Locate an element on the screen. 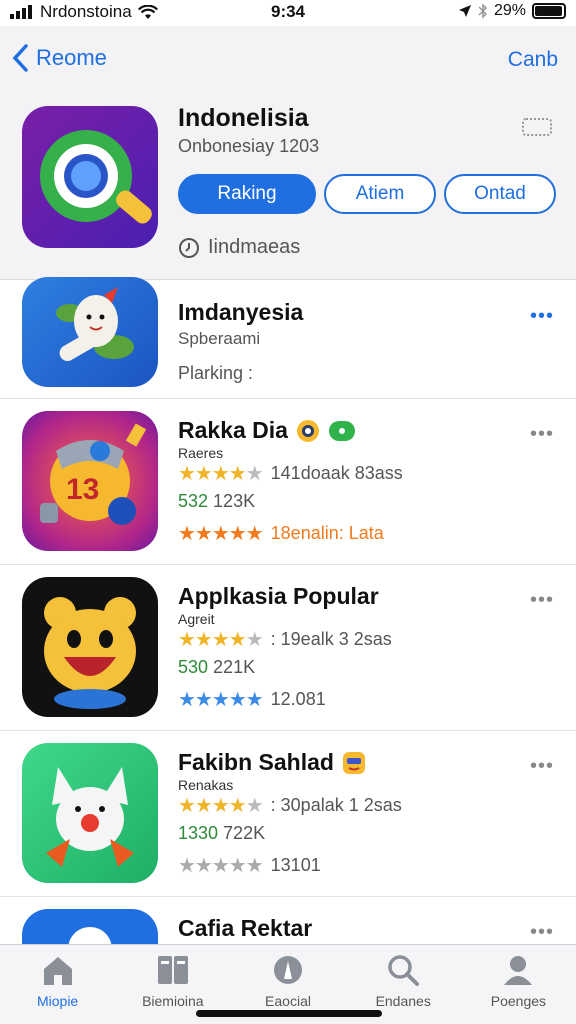 The image size is (576, 1024). tab-label: Biemioina is located at coordinates (173, 1001).